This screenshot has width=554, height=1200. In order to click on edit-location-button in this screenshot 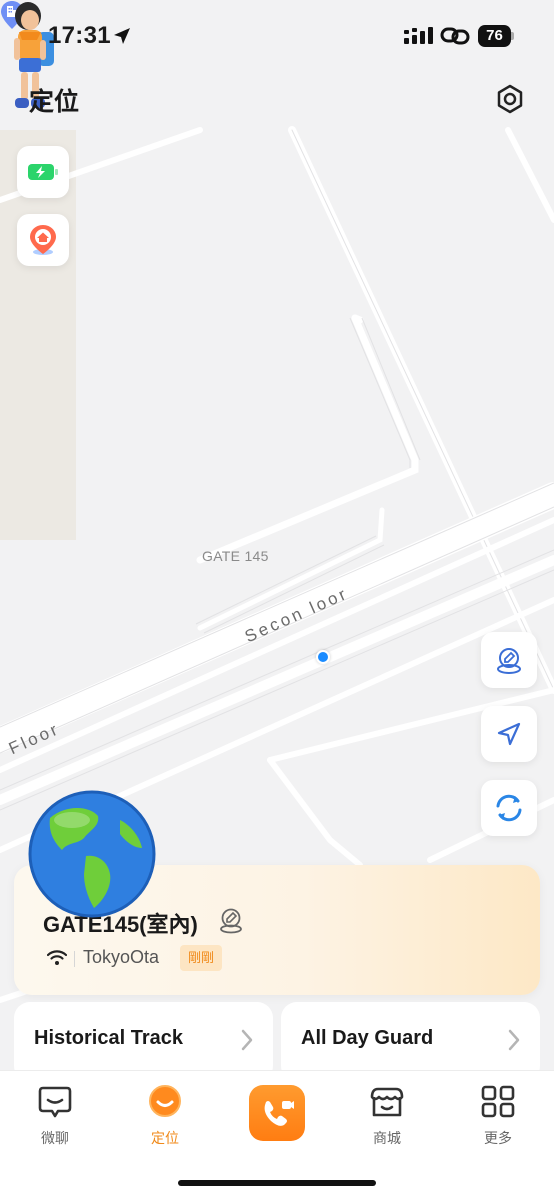, I will do `click(509, 660)`.